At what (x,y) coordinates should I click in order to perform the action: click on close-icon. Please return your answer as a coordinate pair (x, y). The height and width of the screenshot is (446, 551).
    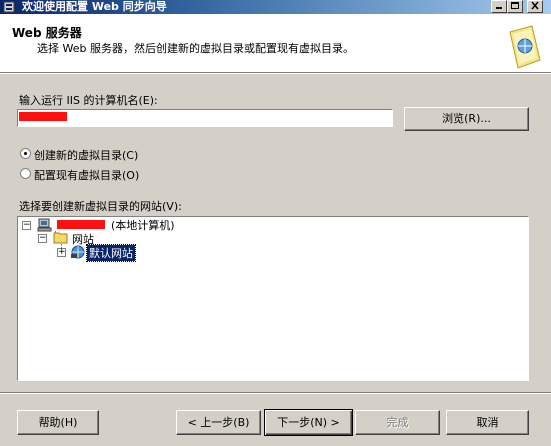
    Looking at the image, I should click on (535, 5).